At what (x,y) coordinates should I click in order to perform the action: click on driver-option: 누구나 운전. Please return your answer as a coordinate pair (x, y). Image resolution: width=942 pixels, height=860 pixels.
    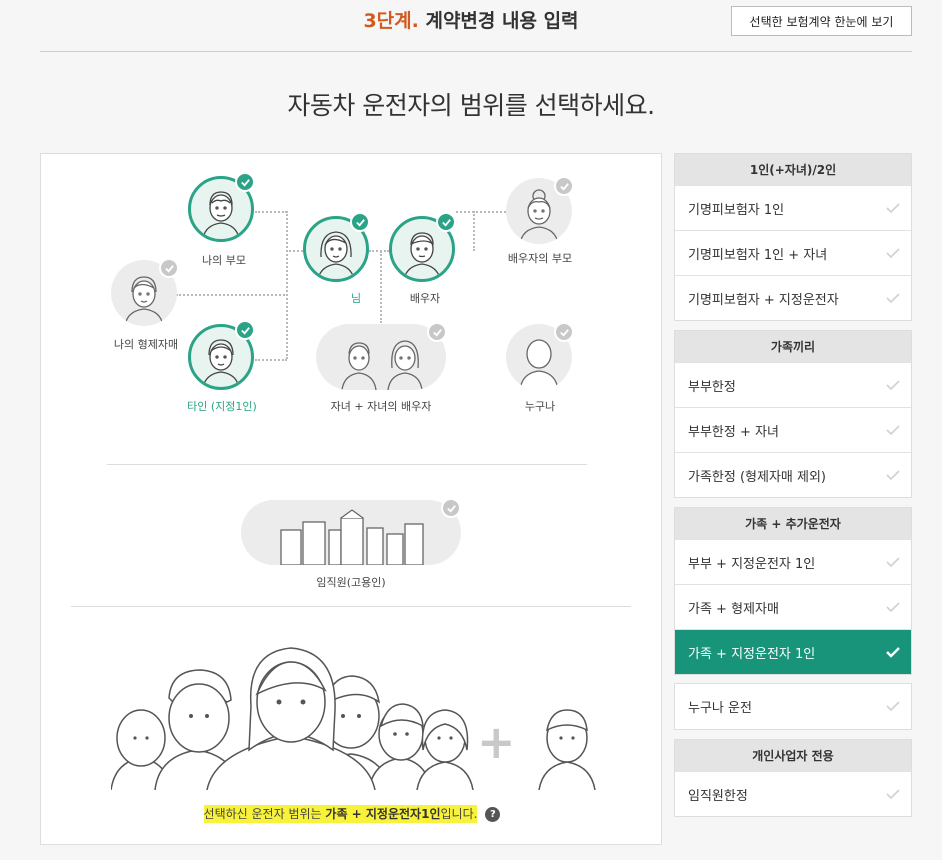
    Looking at the image, I should click on (793, 706).